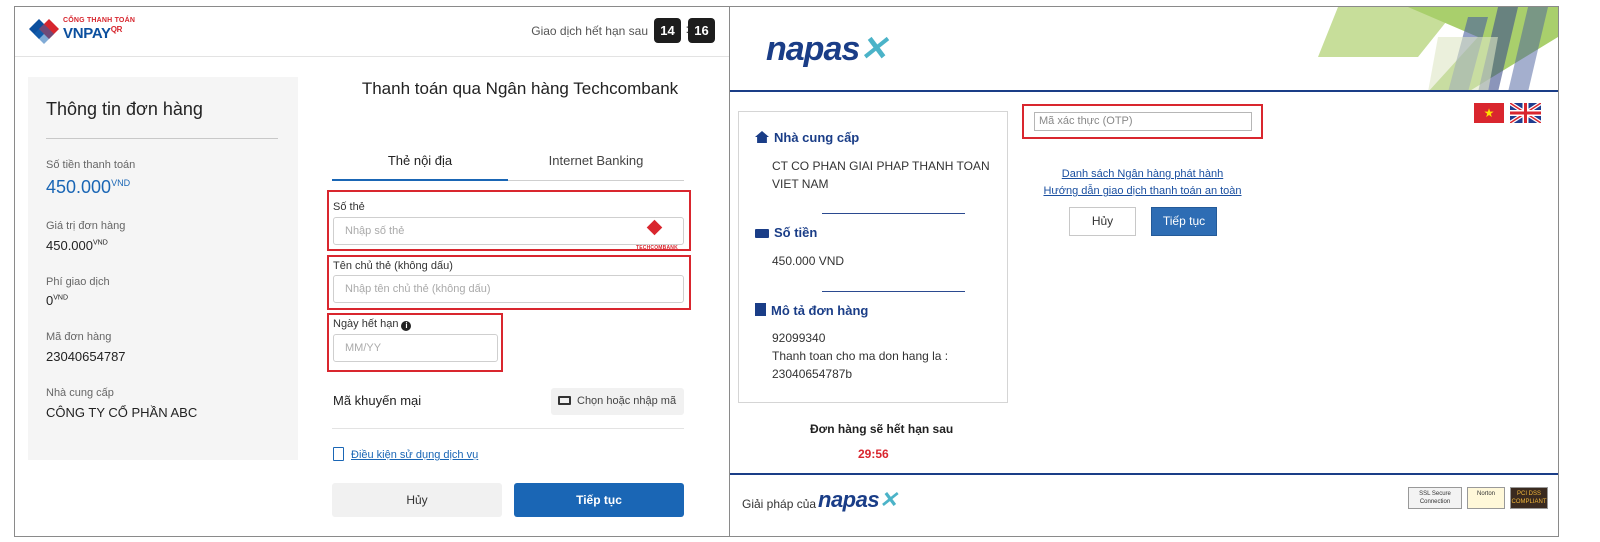 Image resolution: width=1600 pixels, height=542 pixels. What do you see at coordinates (1142, 191) in the screenshot?
I see `safe-payment-guide-link: Hướng dẫn giao dịch thanh toán an toàn` at bounding box center [1142, 191].